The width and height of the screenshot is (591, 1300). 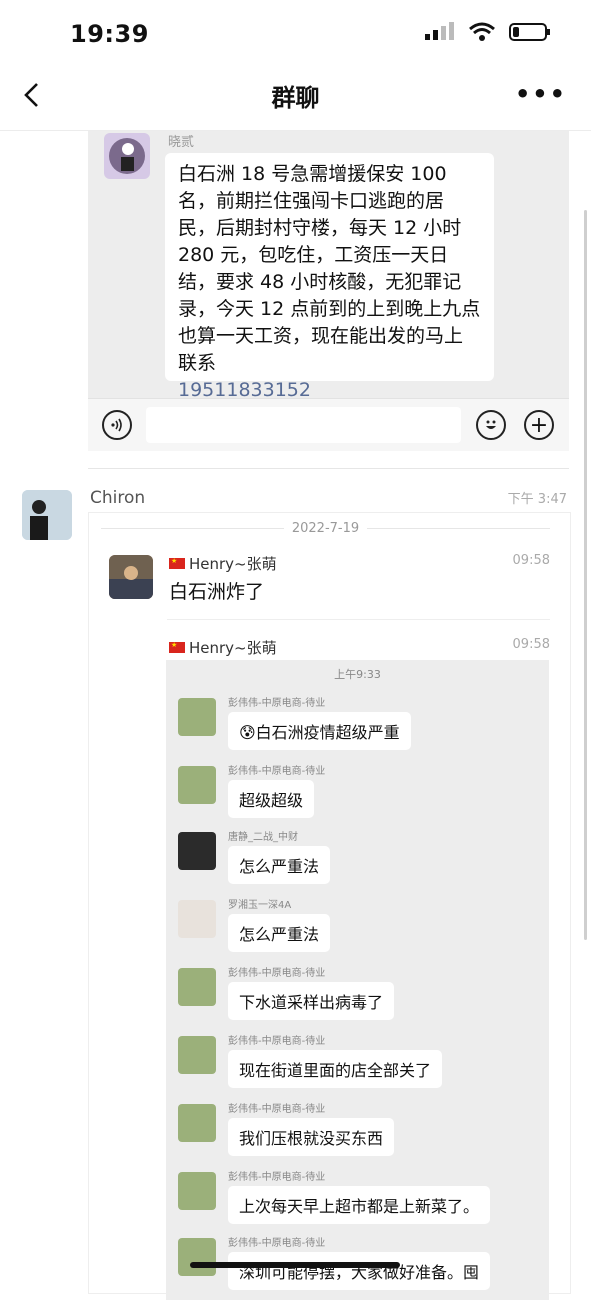 What do you see at coordinates (295, 98) in the screenshot?
I see `page-title: 群聊` at bounding box center [295, 98].